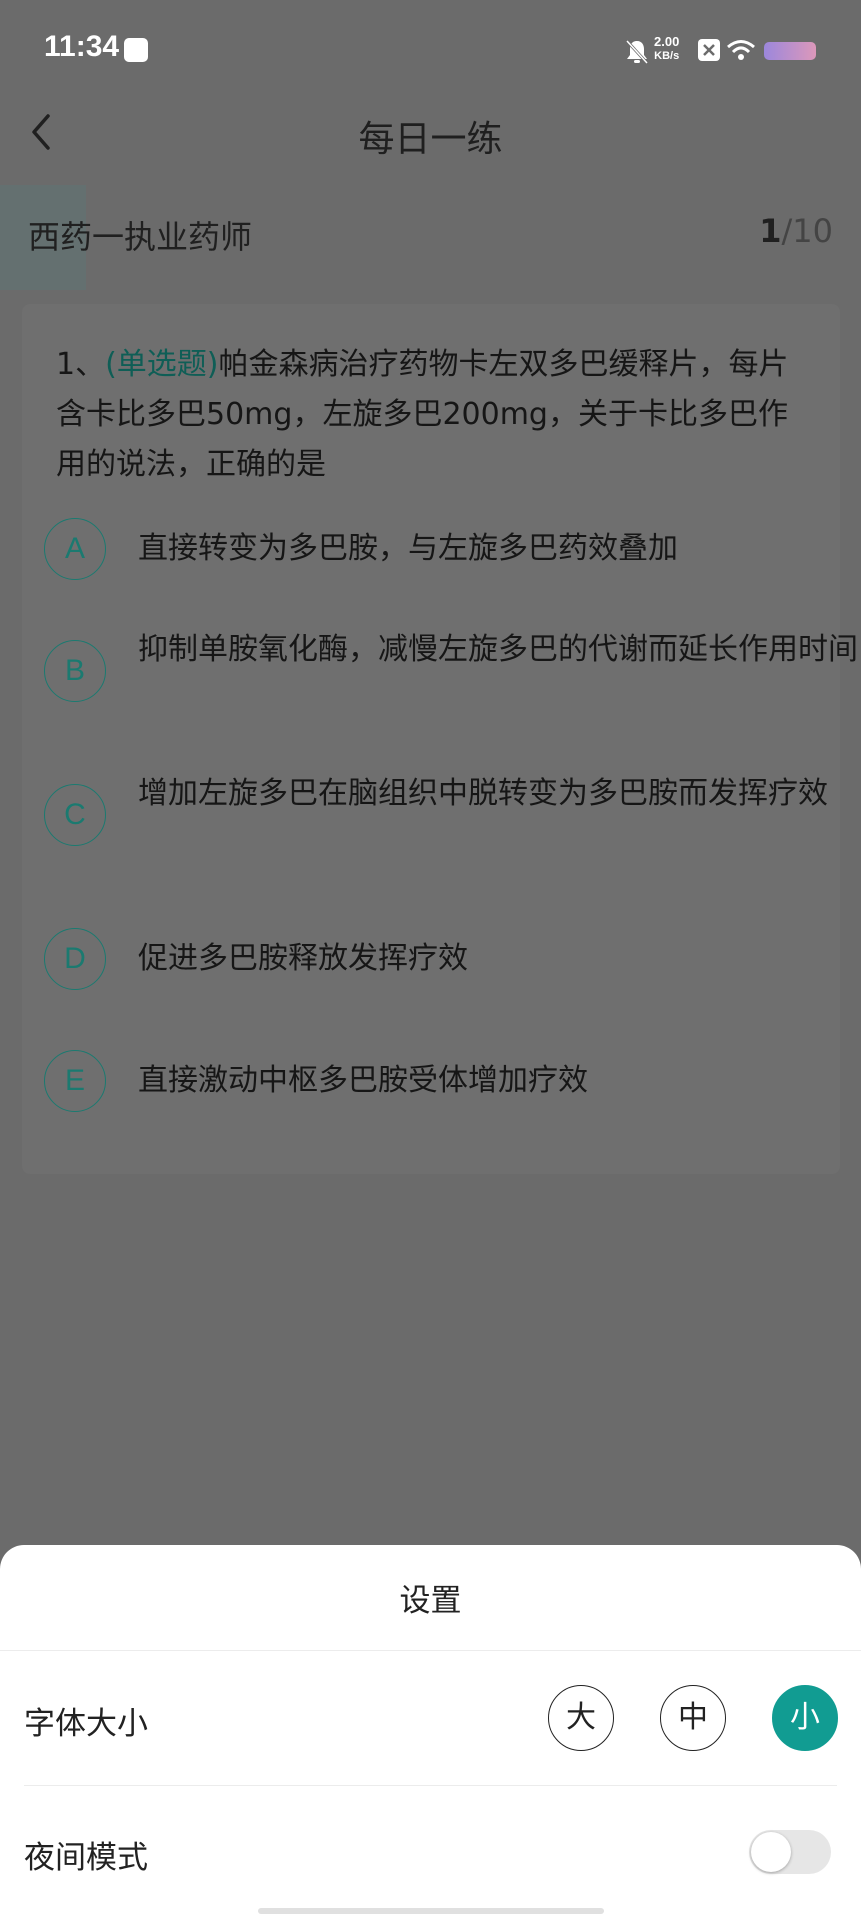 The width and height of the screenshot is (861, 1920). Describe the element at coordinates (430, 139) in the screenshot. I see `page-title: 每日一练` at that location.